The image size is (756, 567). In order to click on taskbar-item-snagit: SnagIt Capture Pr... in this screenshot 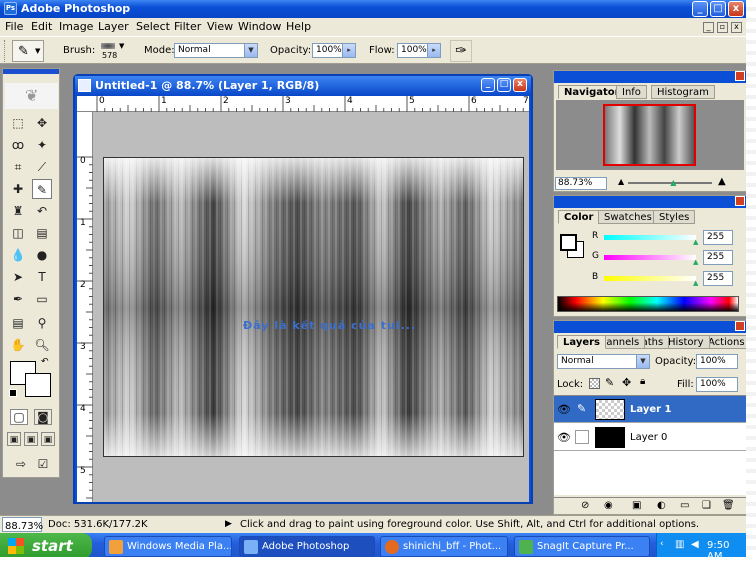, I will do `click(582, 546)`.